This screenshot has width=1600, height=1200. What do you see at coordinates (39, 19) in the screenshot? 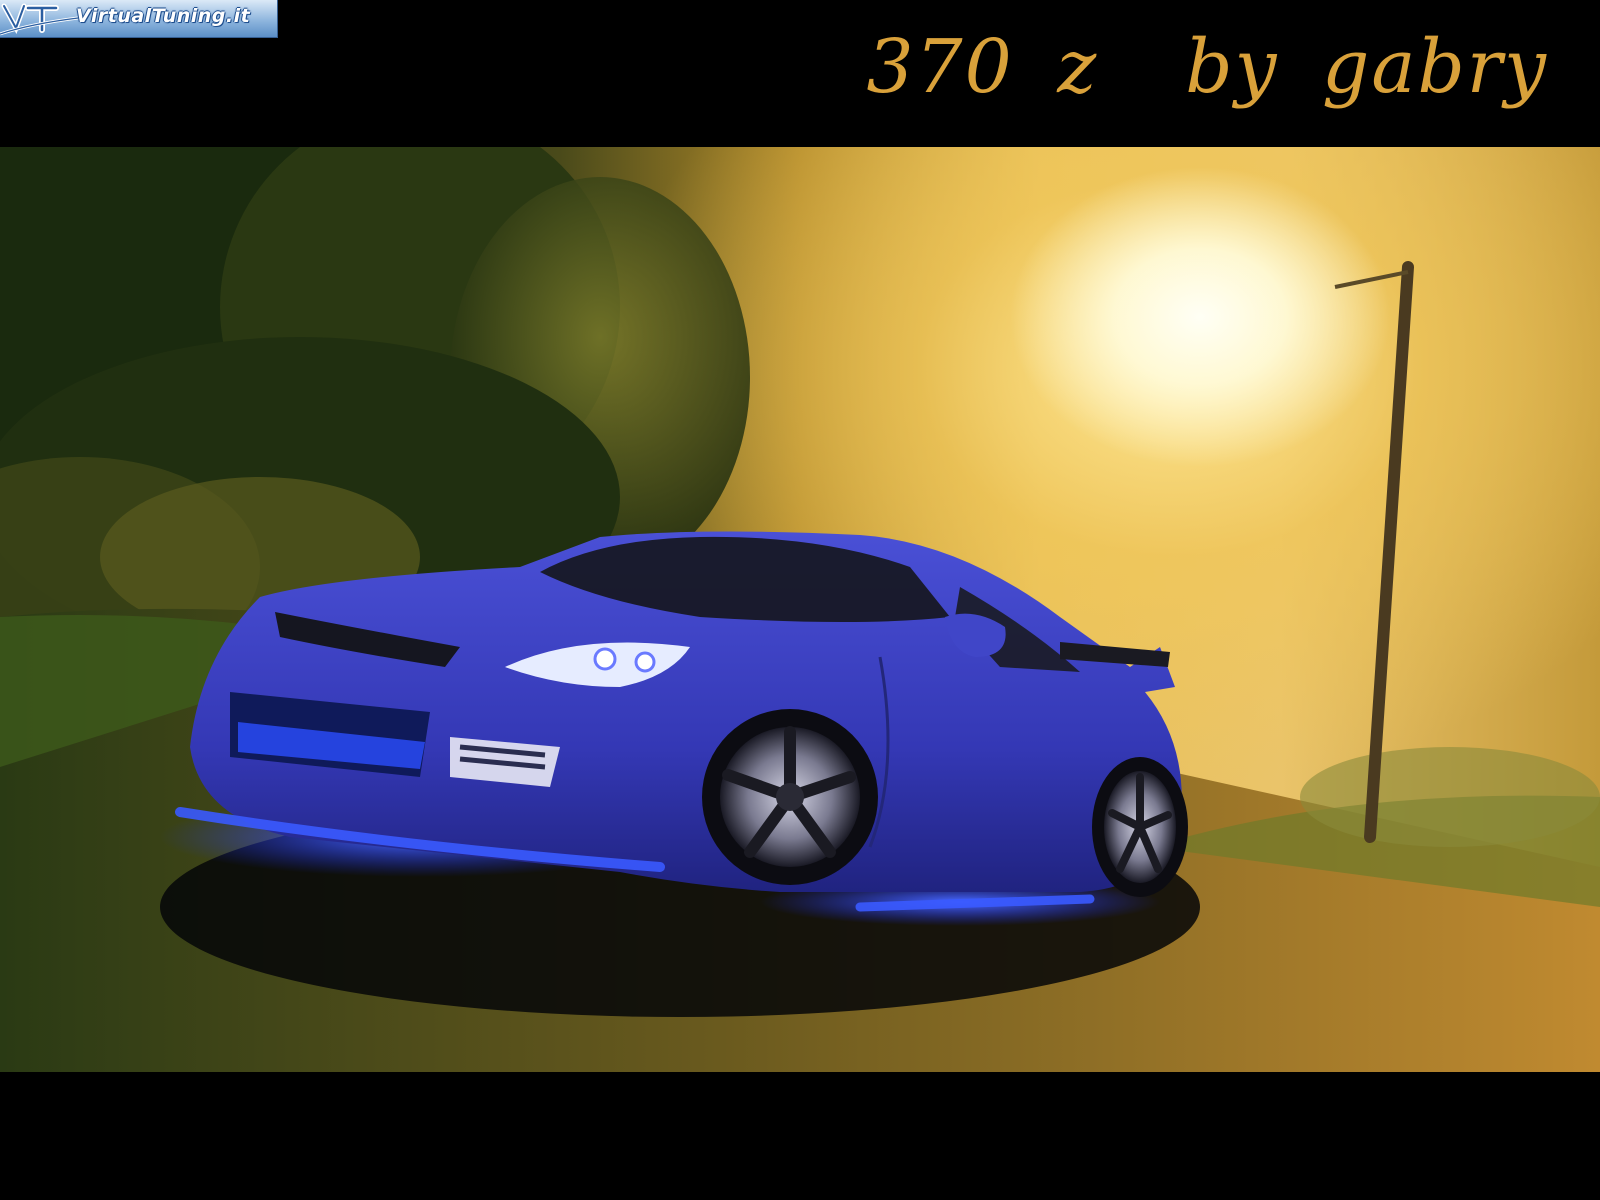
I see `vt-logo-icon` at bounding box center [39, 19].